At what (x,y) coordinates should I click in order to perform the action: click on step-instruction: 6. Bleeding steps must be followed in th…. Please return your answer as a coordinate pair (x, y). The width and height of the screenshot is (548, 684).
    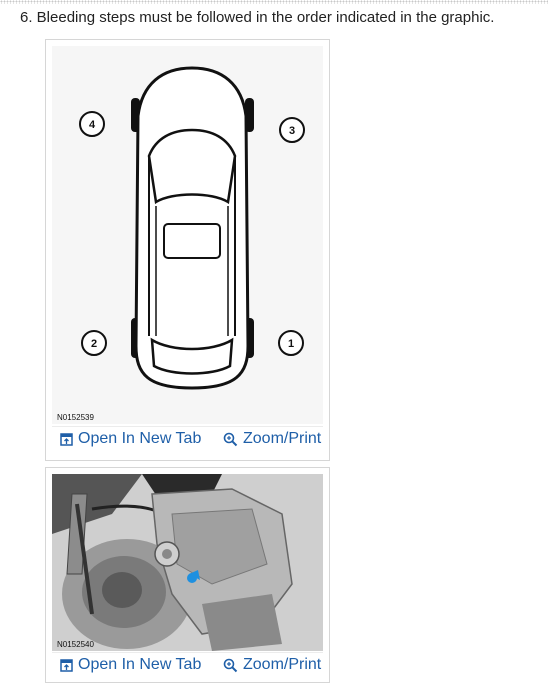
    Looking at the image, I should click on (257, 17).